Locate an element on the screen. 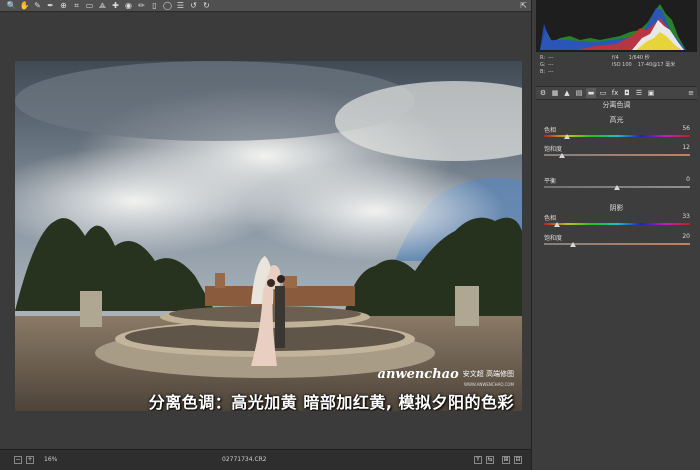 This screenshot has height=470, width=700. slider-value: 56 is located at coordinates (686, 128).